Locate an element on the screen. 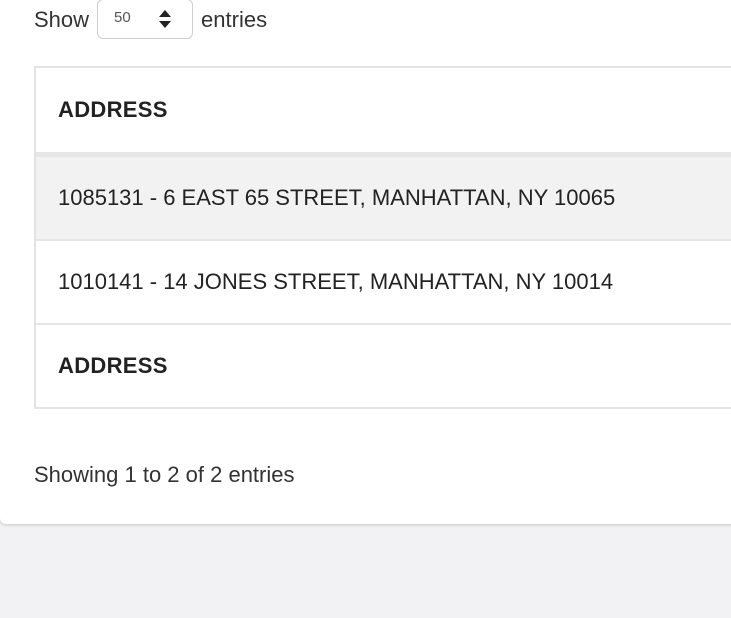 The width and height of the screenshot is (731, 618). entries-label: entries is located at coordinates (234, 19).